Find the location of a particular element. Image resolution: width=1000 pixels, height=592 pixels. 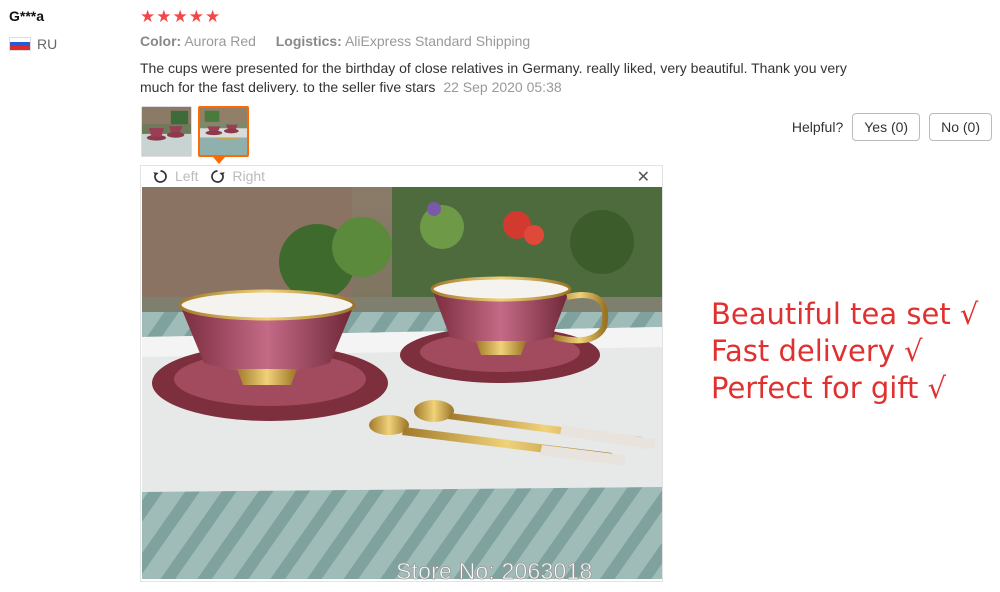

review-date: 22 Sep 2020 05:38 is located at coordinates (502, 87).